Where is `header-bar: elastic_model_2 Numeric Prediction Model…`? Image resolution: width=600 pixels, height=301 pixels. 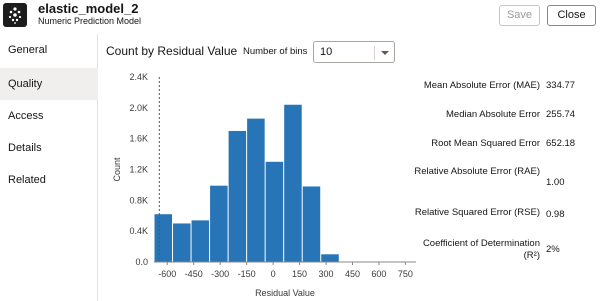
header-bar: elastic_model_2 Numeric Prediction Model… is located at coordinates (300, 17).